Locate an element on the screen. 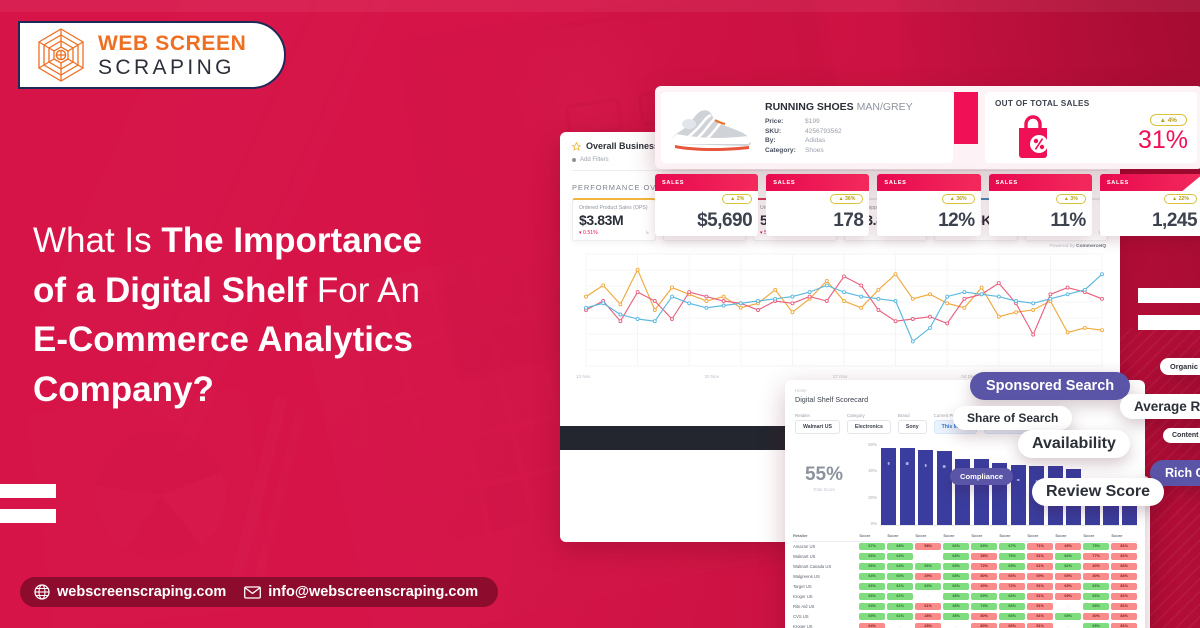 The width and height of the screenshot is (1200, 628). product-field-label: Category: is located at coordinates (780, 150).